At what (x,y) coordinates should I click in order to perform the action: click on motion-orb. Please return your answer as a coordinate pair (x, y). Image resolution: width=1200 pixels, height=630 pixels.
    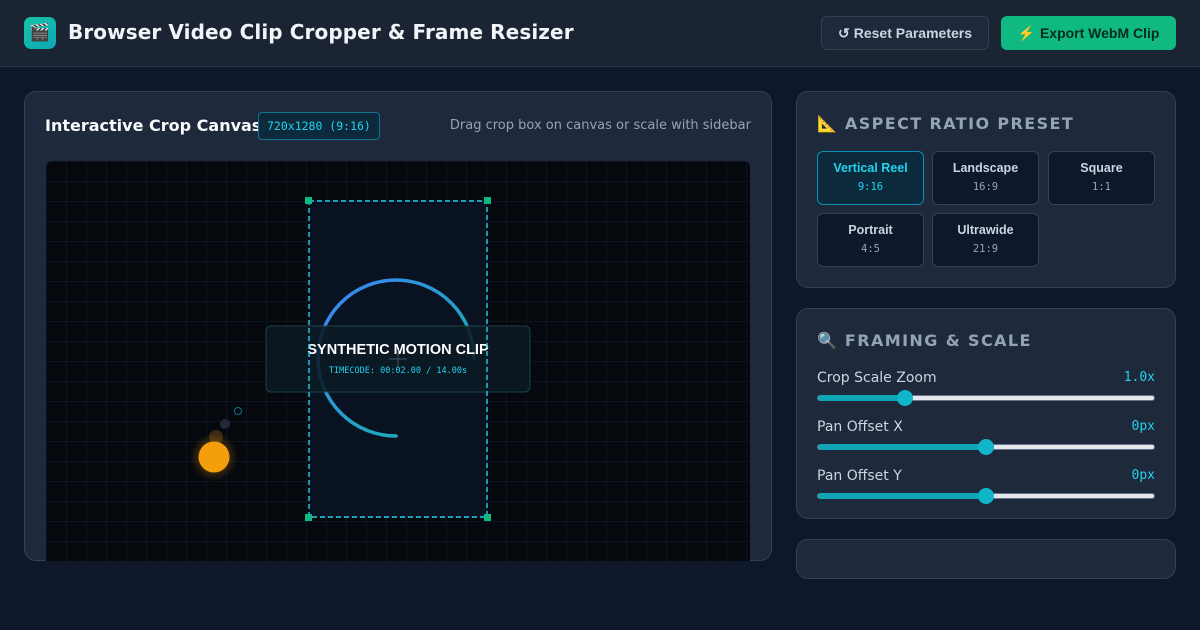
    Looking at the image, I should click on (214, 457).